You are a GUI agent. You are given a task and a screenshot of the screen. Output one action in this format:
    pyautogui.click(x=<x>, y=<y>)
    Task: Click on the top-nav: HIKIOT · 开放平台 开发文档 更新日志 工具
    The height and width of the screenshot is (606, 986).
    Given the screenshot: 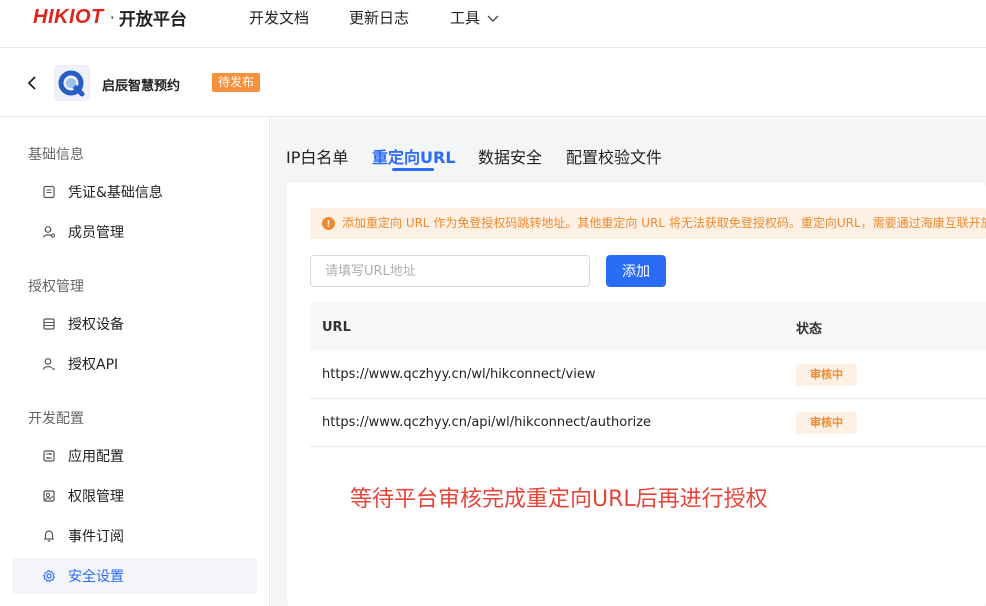 What is the action you would take?
    pyautogui.click(x=493, y=24)
    